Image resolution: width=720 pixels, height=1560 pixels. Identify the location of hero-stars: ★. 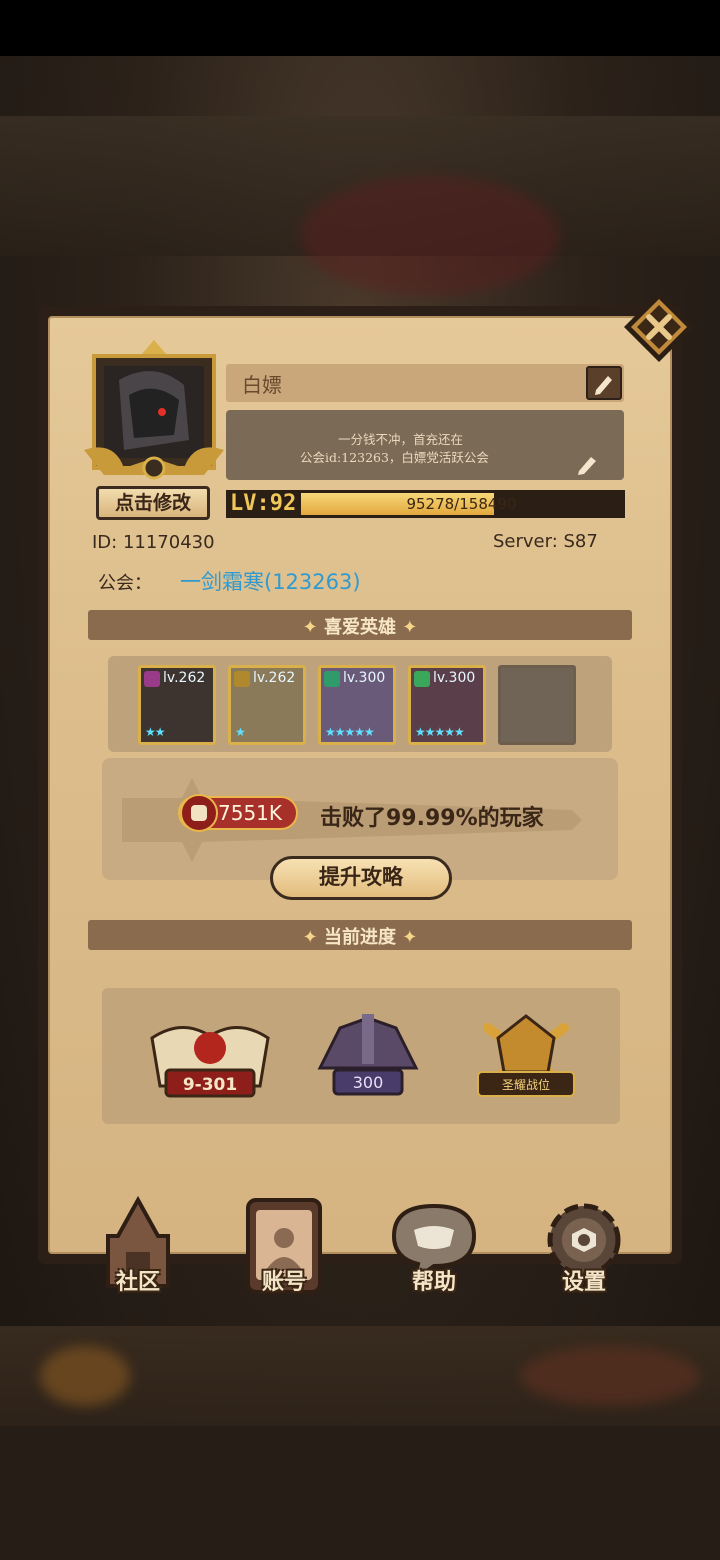
(240, 732).